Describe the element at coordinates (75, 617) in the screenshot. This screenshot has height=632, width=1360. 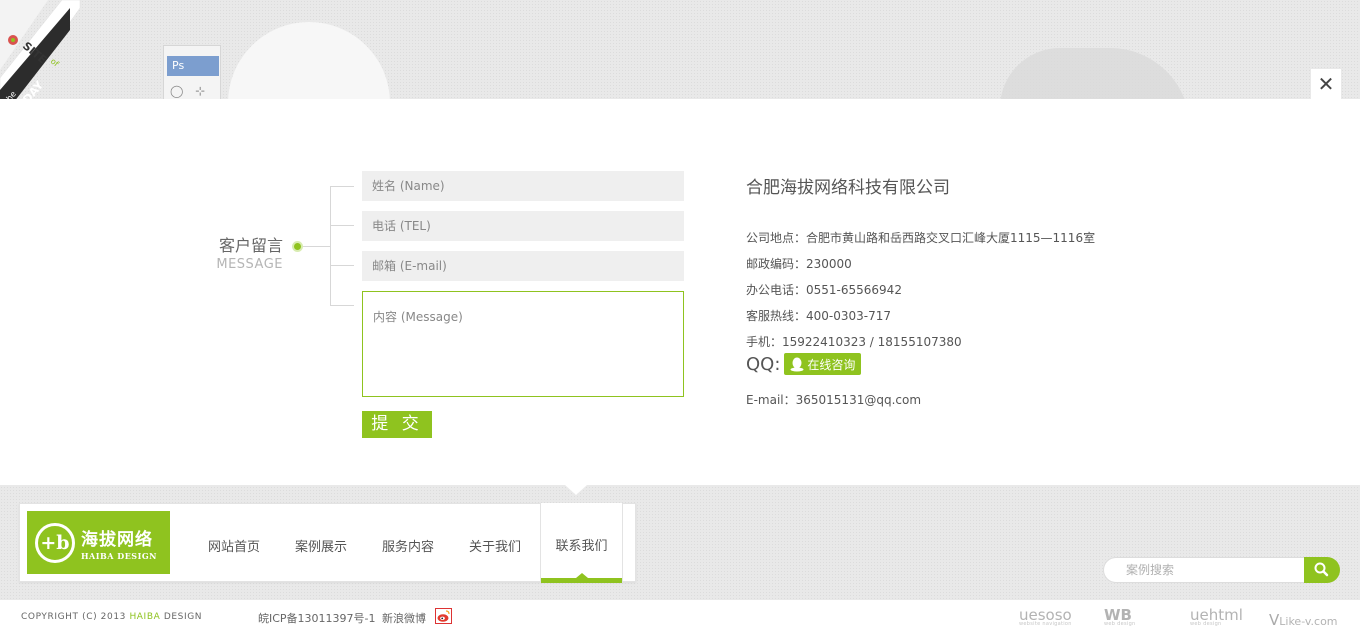
I see `copyright-prefix: COPYRIGHT (C) 2013` at that location.